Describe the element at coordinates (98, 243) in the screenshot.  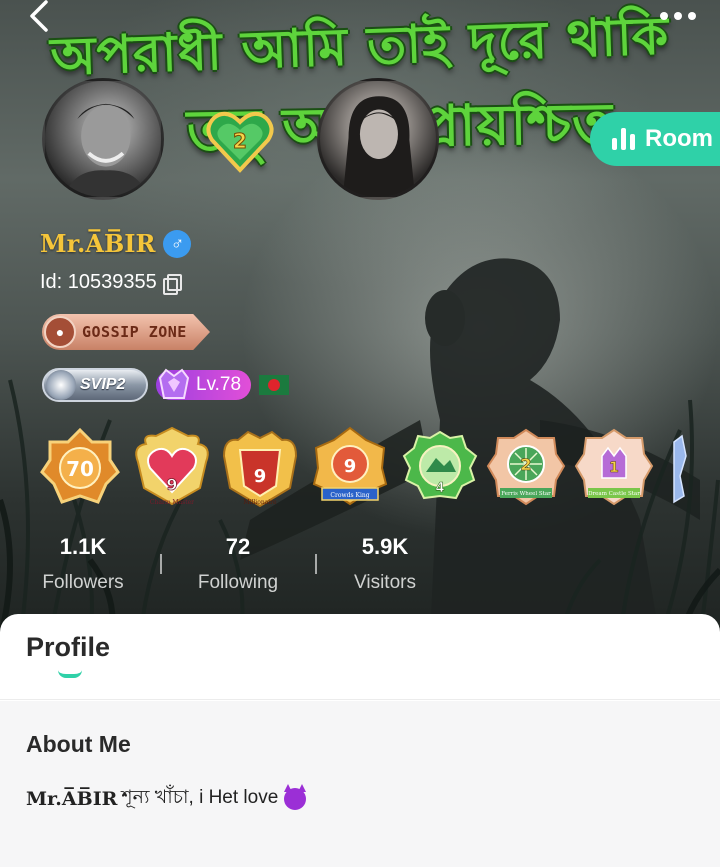
I see `username: Mr.A̅B̅IR` at that location.